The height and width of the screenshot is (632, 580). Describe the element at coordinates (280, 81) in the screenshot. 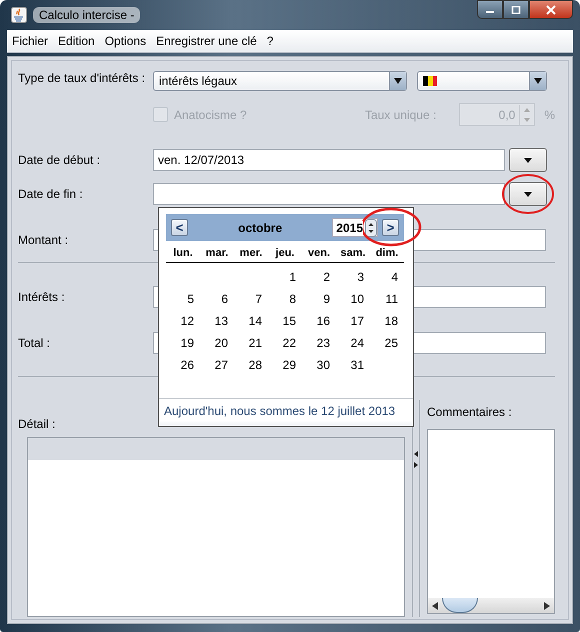

I see `rate-type-dropdown: intérêts légaux` at that location.